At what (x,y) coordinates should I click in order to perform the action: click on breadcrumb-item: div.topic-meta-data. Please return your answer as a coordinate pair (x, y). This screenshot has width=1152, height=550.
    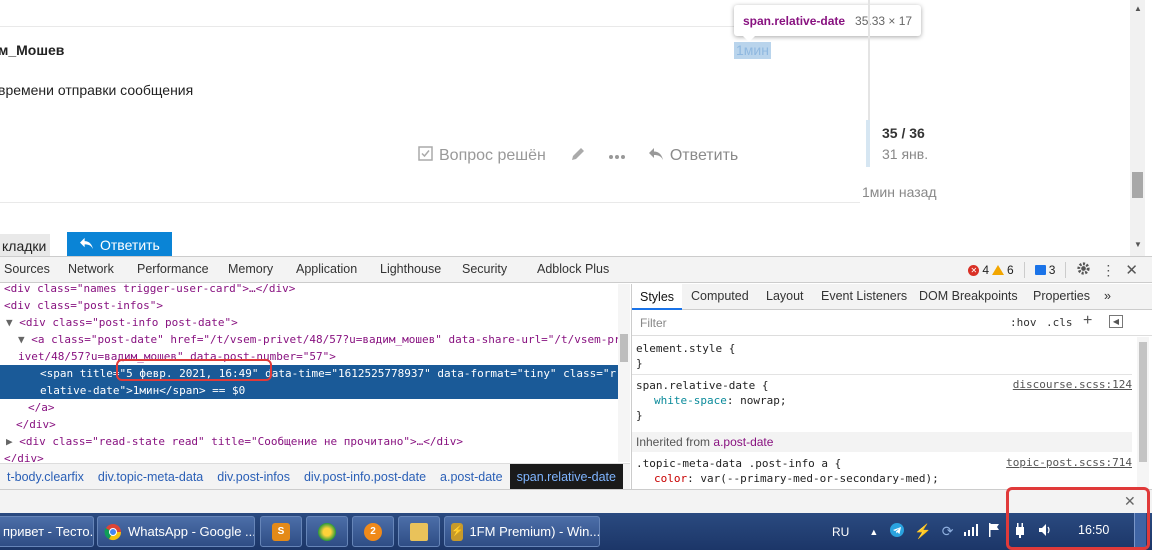
    Looking at the image, I should click on (150, 477).